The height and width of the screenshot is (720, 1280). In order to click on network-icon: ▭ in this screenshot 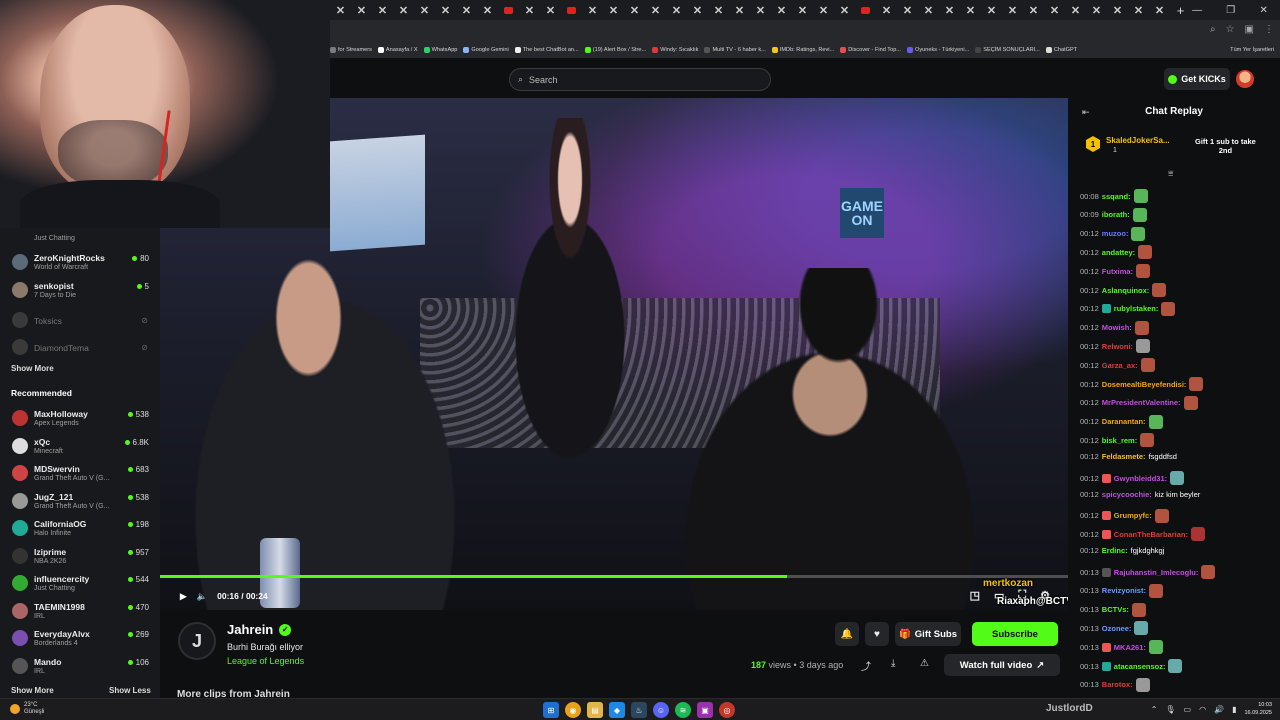, I will do `click(1188, 709)`.